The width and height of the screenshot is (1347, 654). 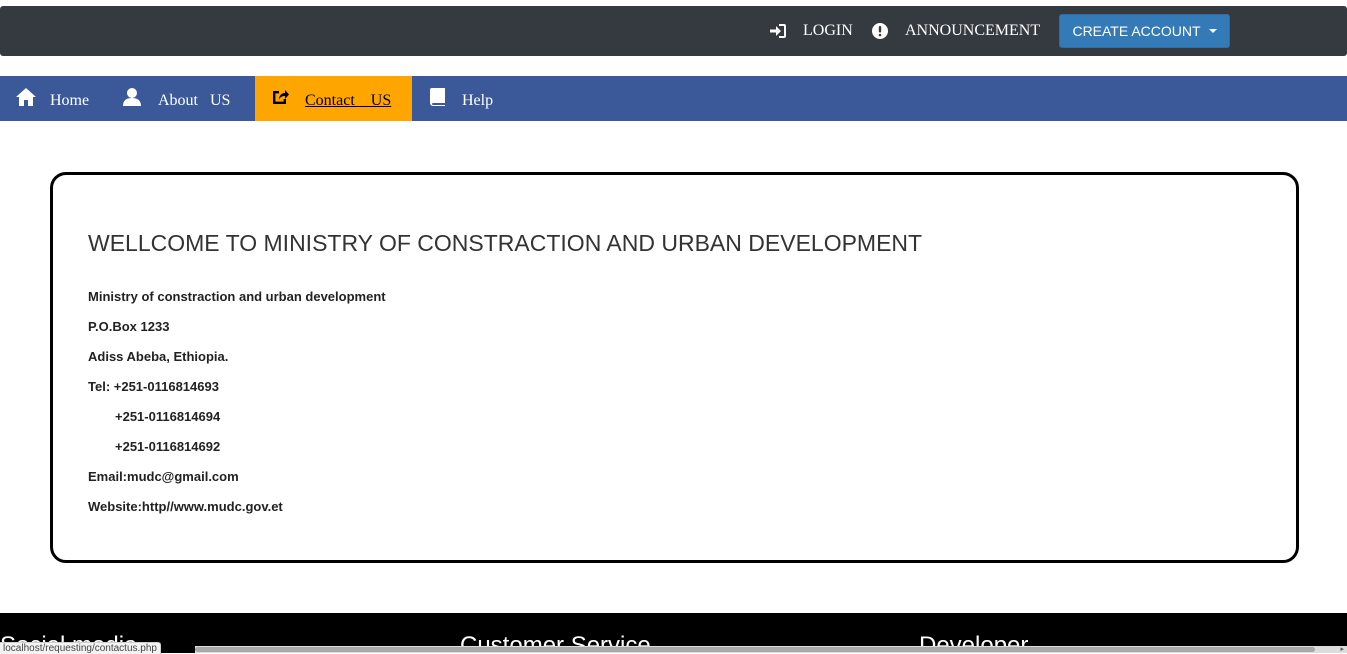 What do you see at coordinates (1136, 31) in the screenshot?
I see `create-account-label: CREATE ACCOUNT` at bounding box center [1136, 31].